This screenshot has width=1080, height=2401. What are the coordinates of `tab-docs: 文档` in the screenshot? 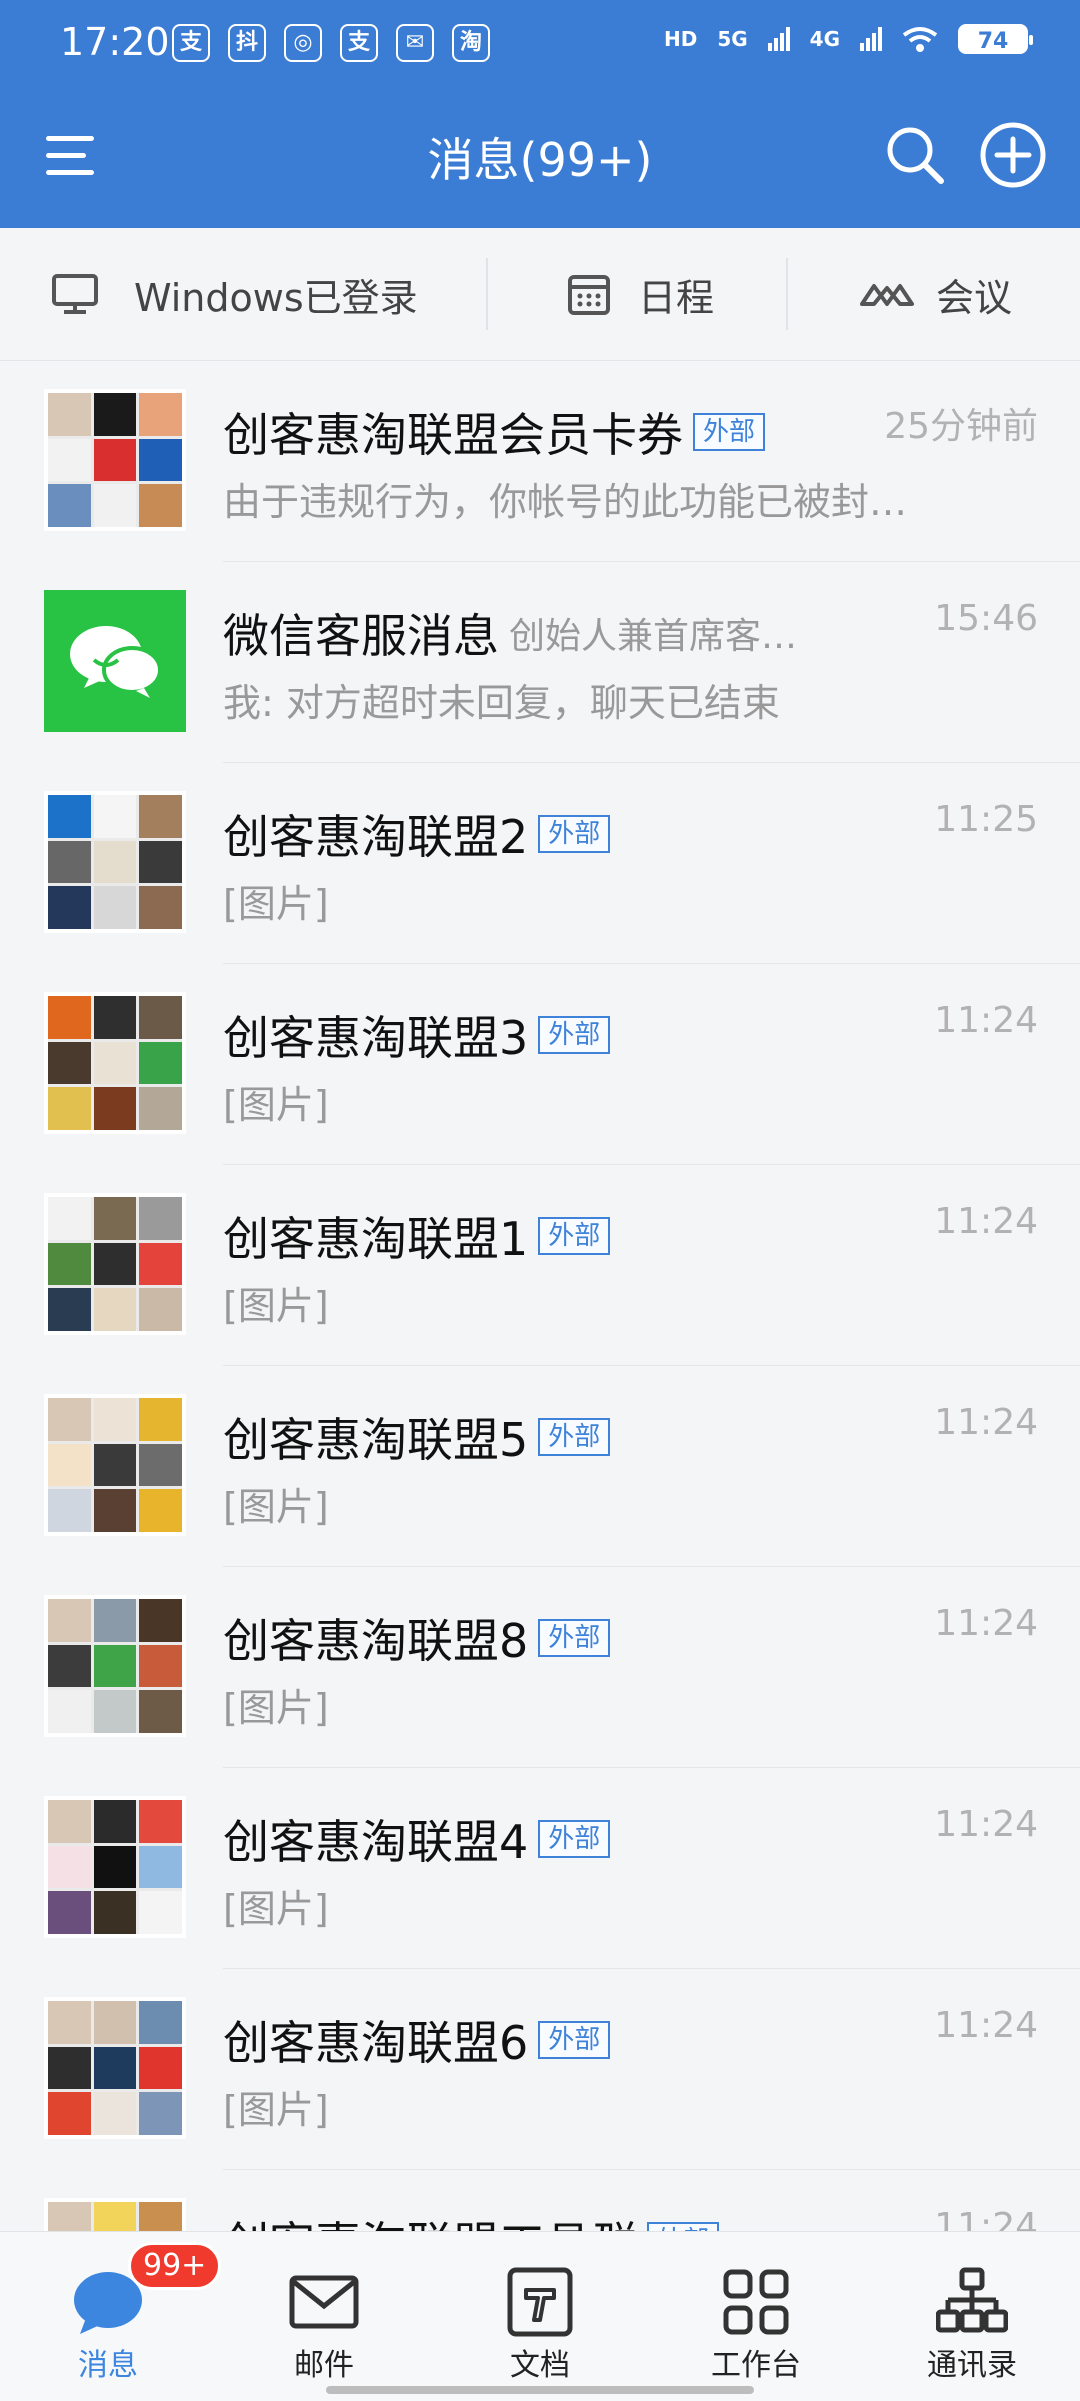 It's located at (540, 2316).